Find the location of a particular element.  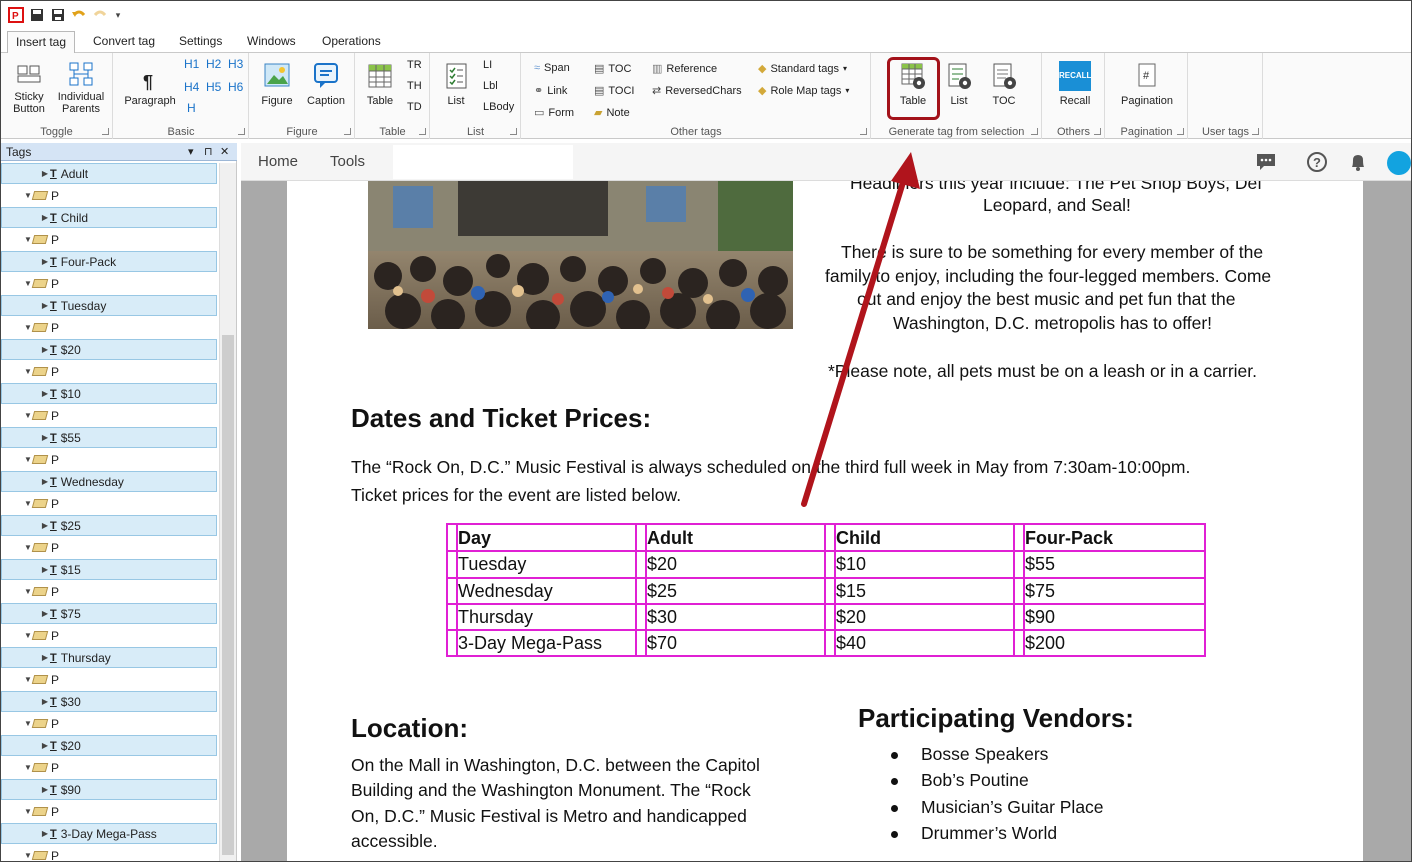

table-cell: $90 is located at coordinates (1039, 617).